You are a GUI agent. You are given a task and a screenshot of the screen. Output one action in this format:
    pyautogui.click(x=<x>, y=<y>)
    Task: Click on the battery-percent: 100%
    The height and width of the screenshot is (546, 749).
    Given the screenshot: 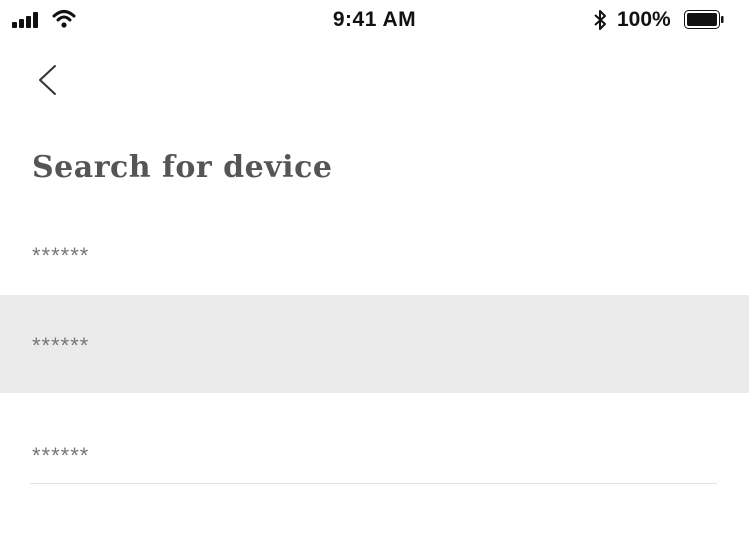 What is the action you would take?
    pyautogui.click(x=644, y=19)
    